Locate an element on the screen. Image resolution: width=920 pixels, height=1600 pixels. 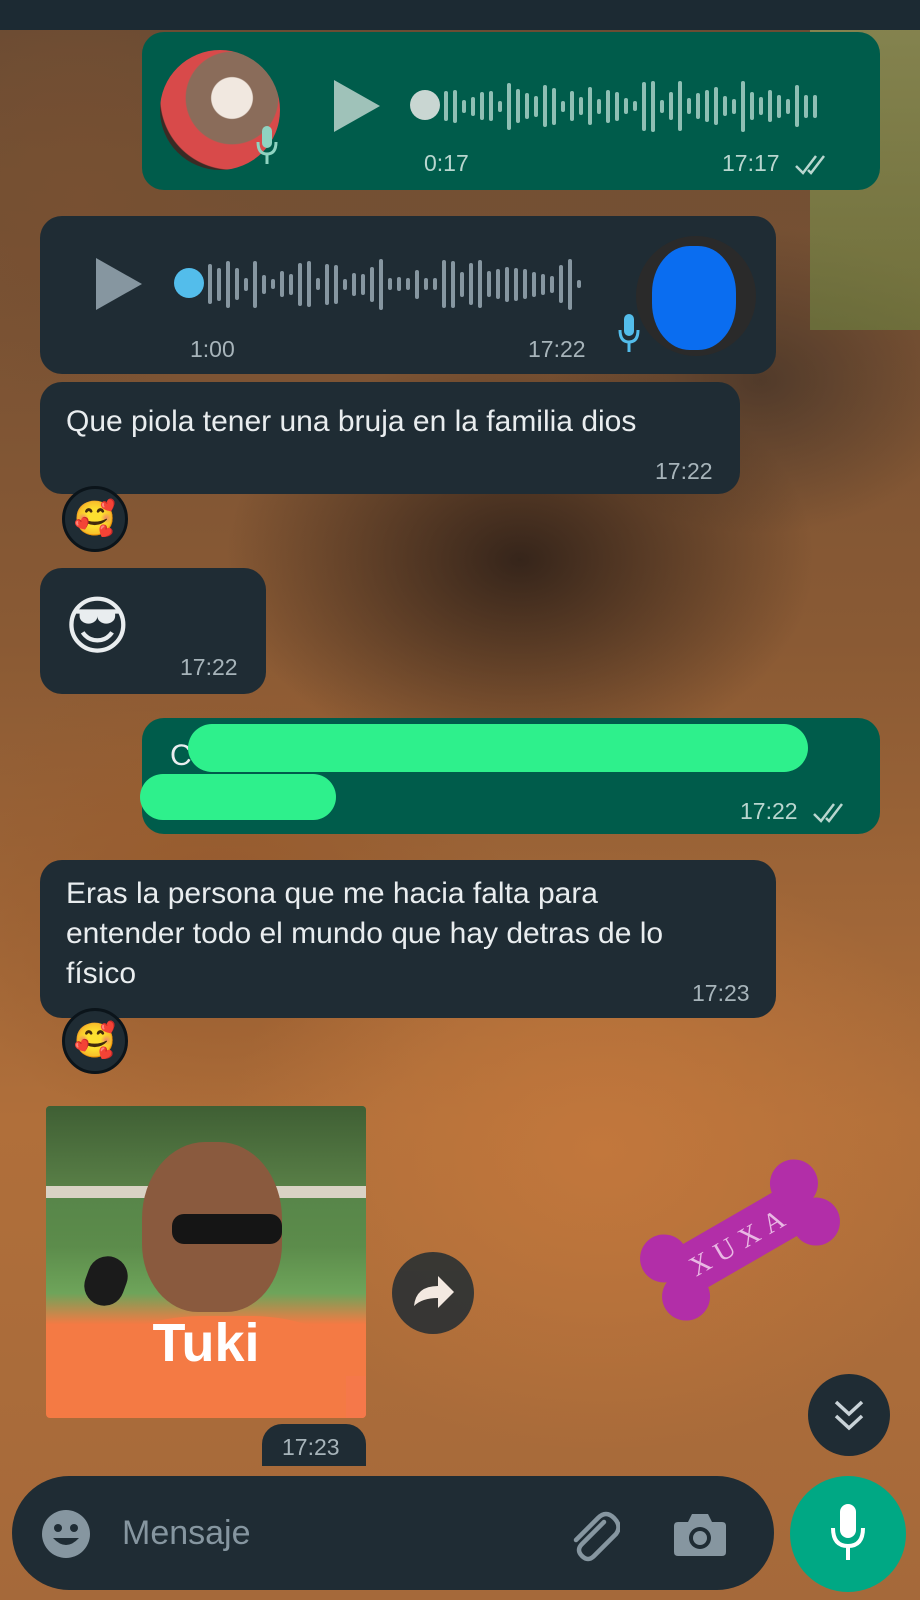
forward-button is located at coordinates (433, 1293).